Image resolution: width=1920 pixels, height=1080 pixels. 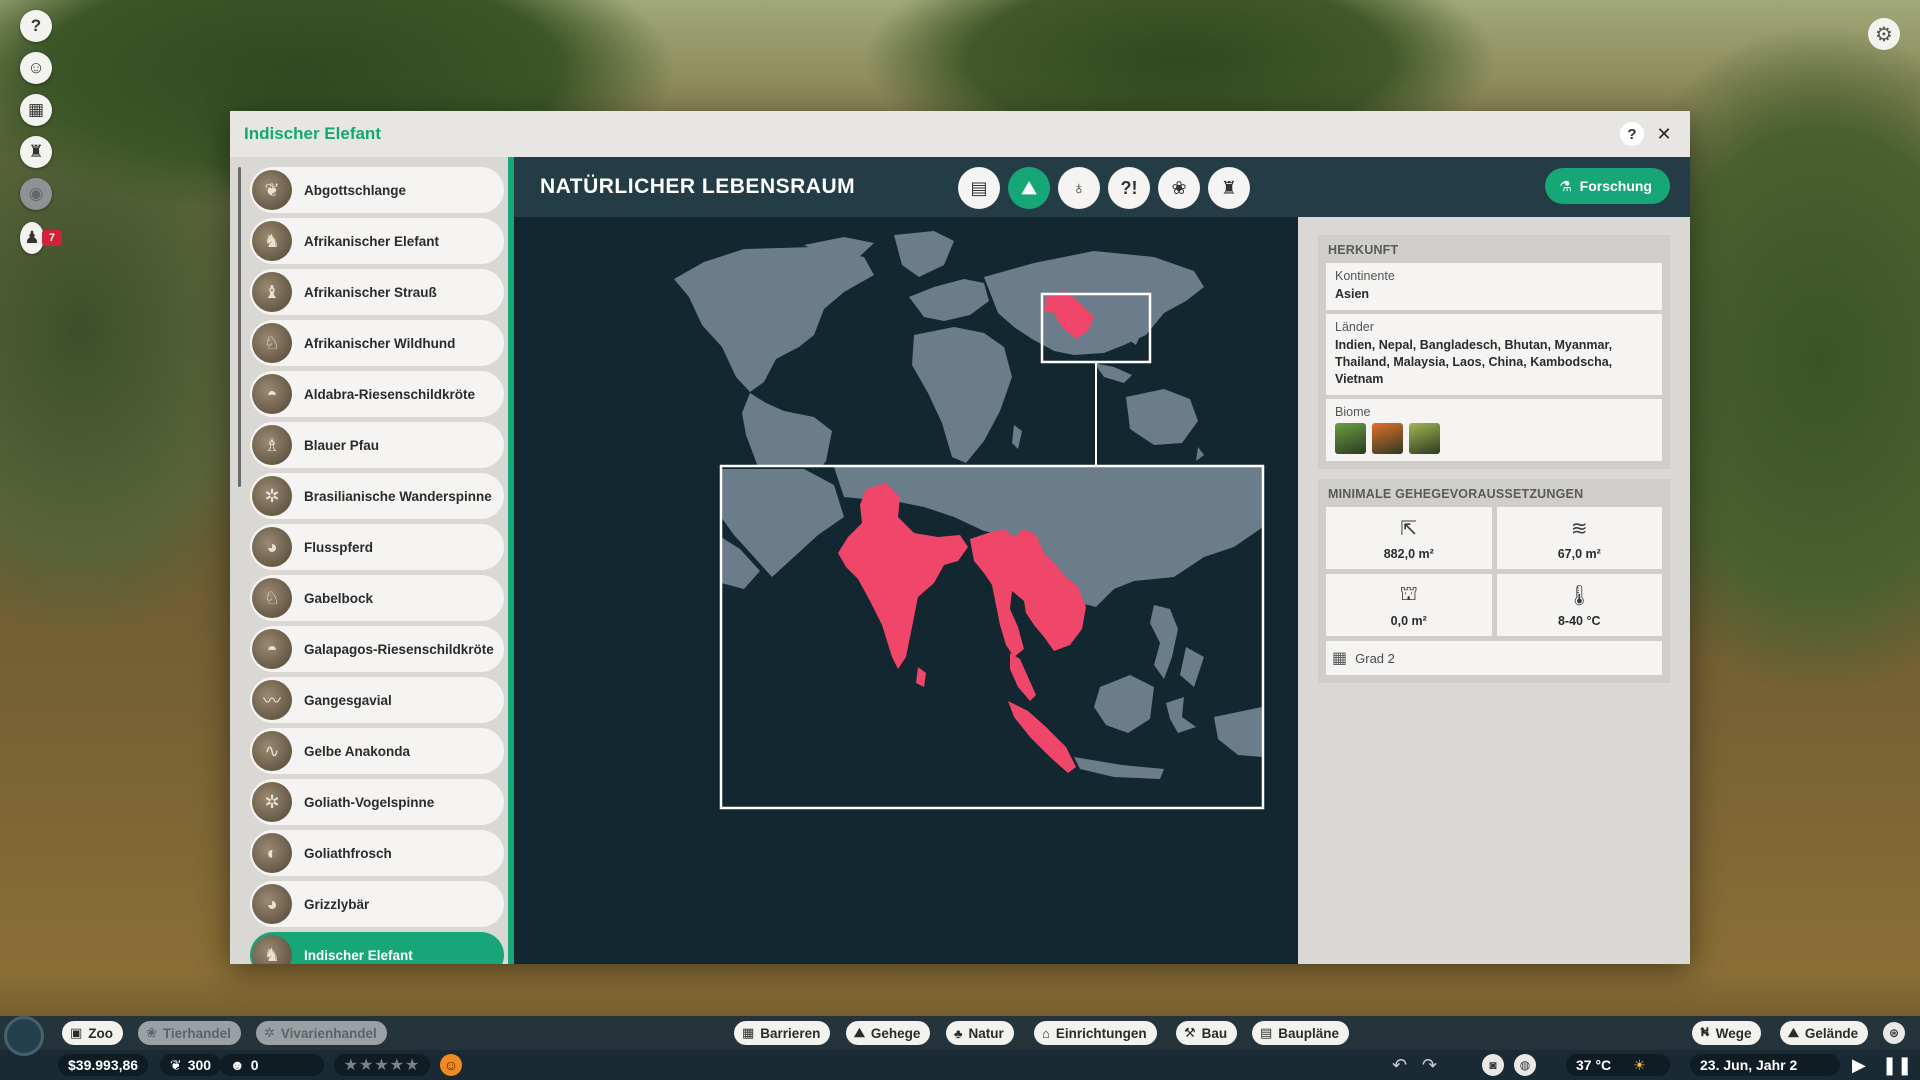 I want to click on undo-icon: ↶, so click(x=1399, y=1065).